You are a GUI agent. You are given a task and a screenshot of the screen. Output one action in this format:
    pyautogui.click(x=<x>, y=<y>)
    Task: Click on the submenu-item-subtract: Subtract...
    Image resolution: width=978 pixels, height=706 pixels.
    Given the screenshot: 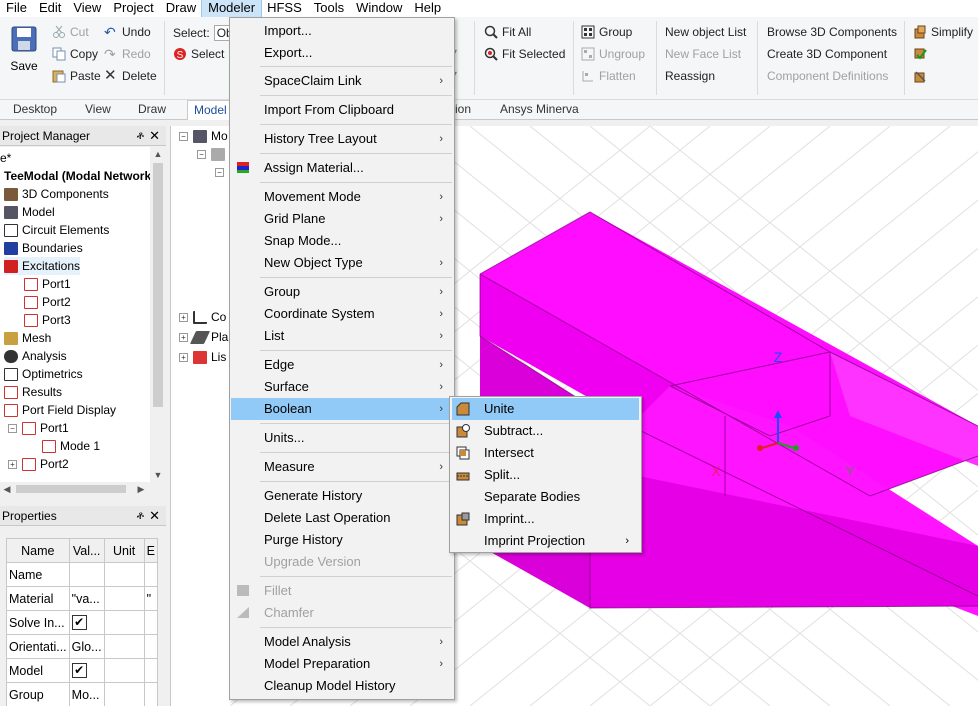 What is the action you would take?
    pyautogui.click(x=545, y=431)
    